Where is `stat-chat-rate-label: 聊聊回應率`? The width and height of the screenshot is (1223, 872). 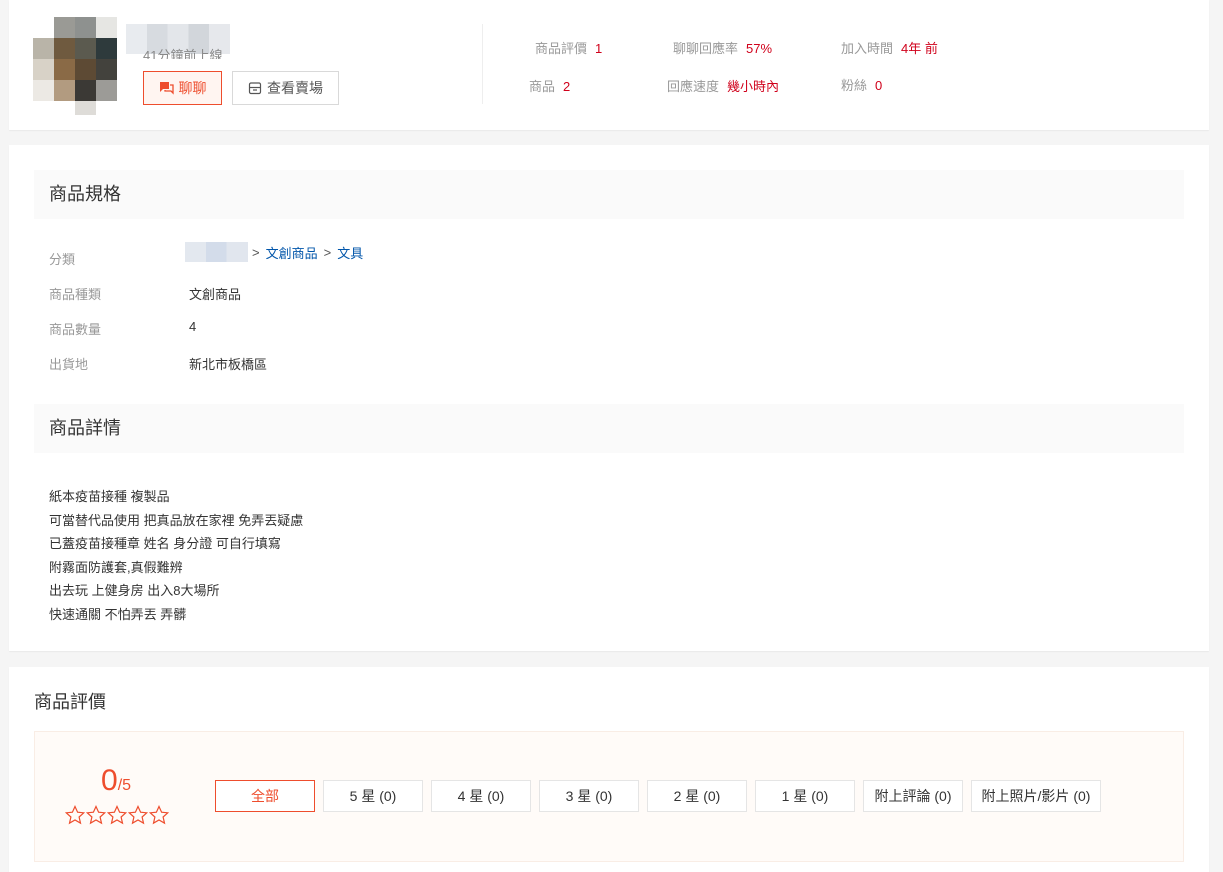
stat-chat-rate-label: 聊聊回應率 is located at coordinates (706, 48).